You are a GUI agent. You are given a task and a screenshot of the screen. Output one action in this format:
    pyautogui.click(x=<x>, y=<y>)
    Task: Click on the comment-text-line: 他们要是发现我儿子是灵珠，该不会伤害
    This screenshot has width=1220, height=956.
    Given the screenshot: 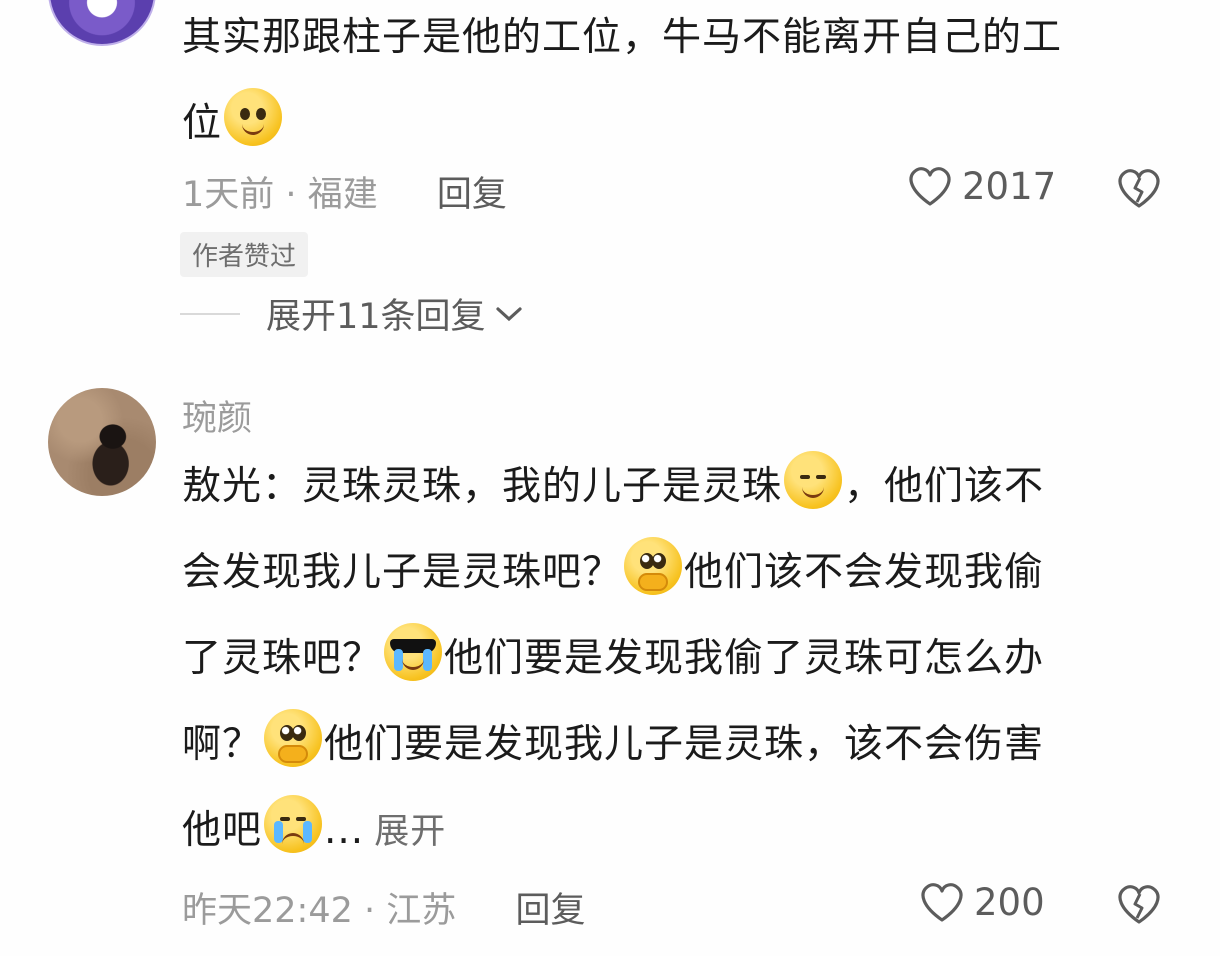 What is the action you would take?
    pyautogui.click(x=684, y=744)
    